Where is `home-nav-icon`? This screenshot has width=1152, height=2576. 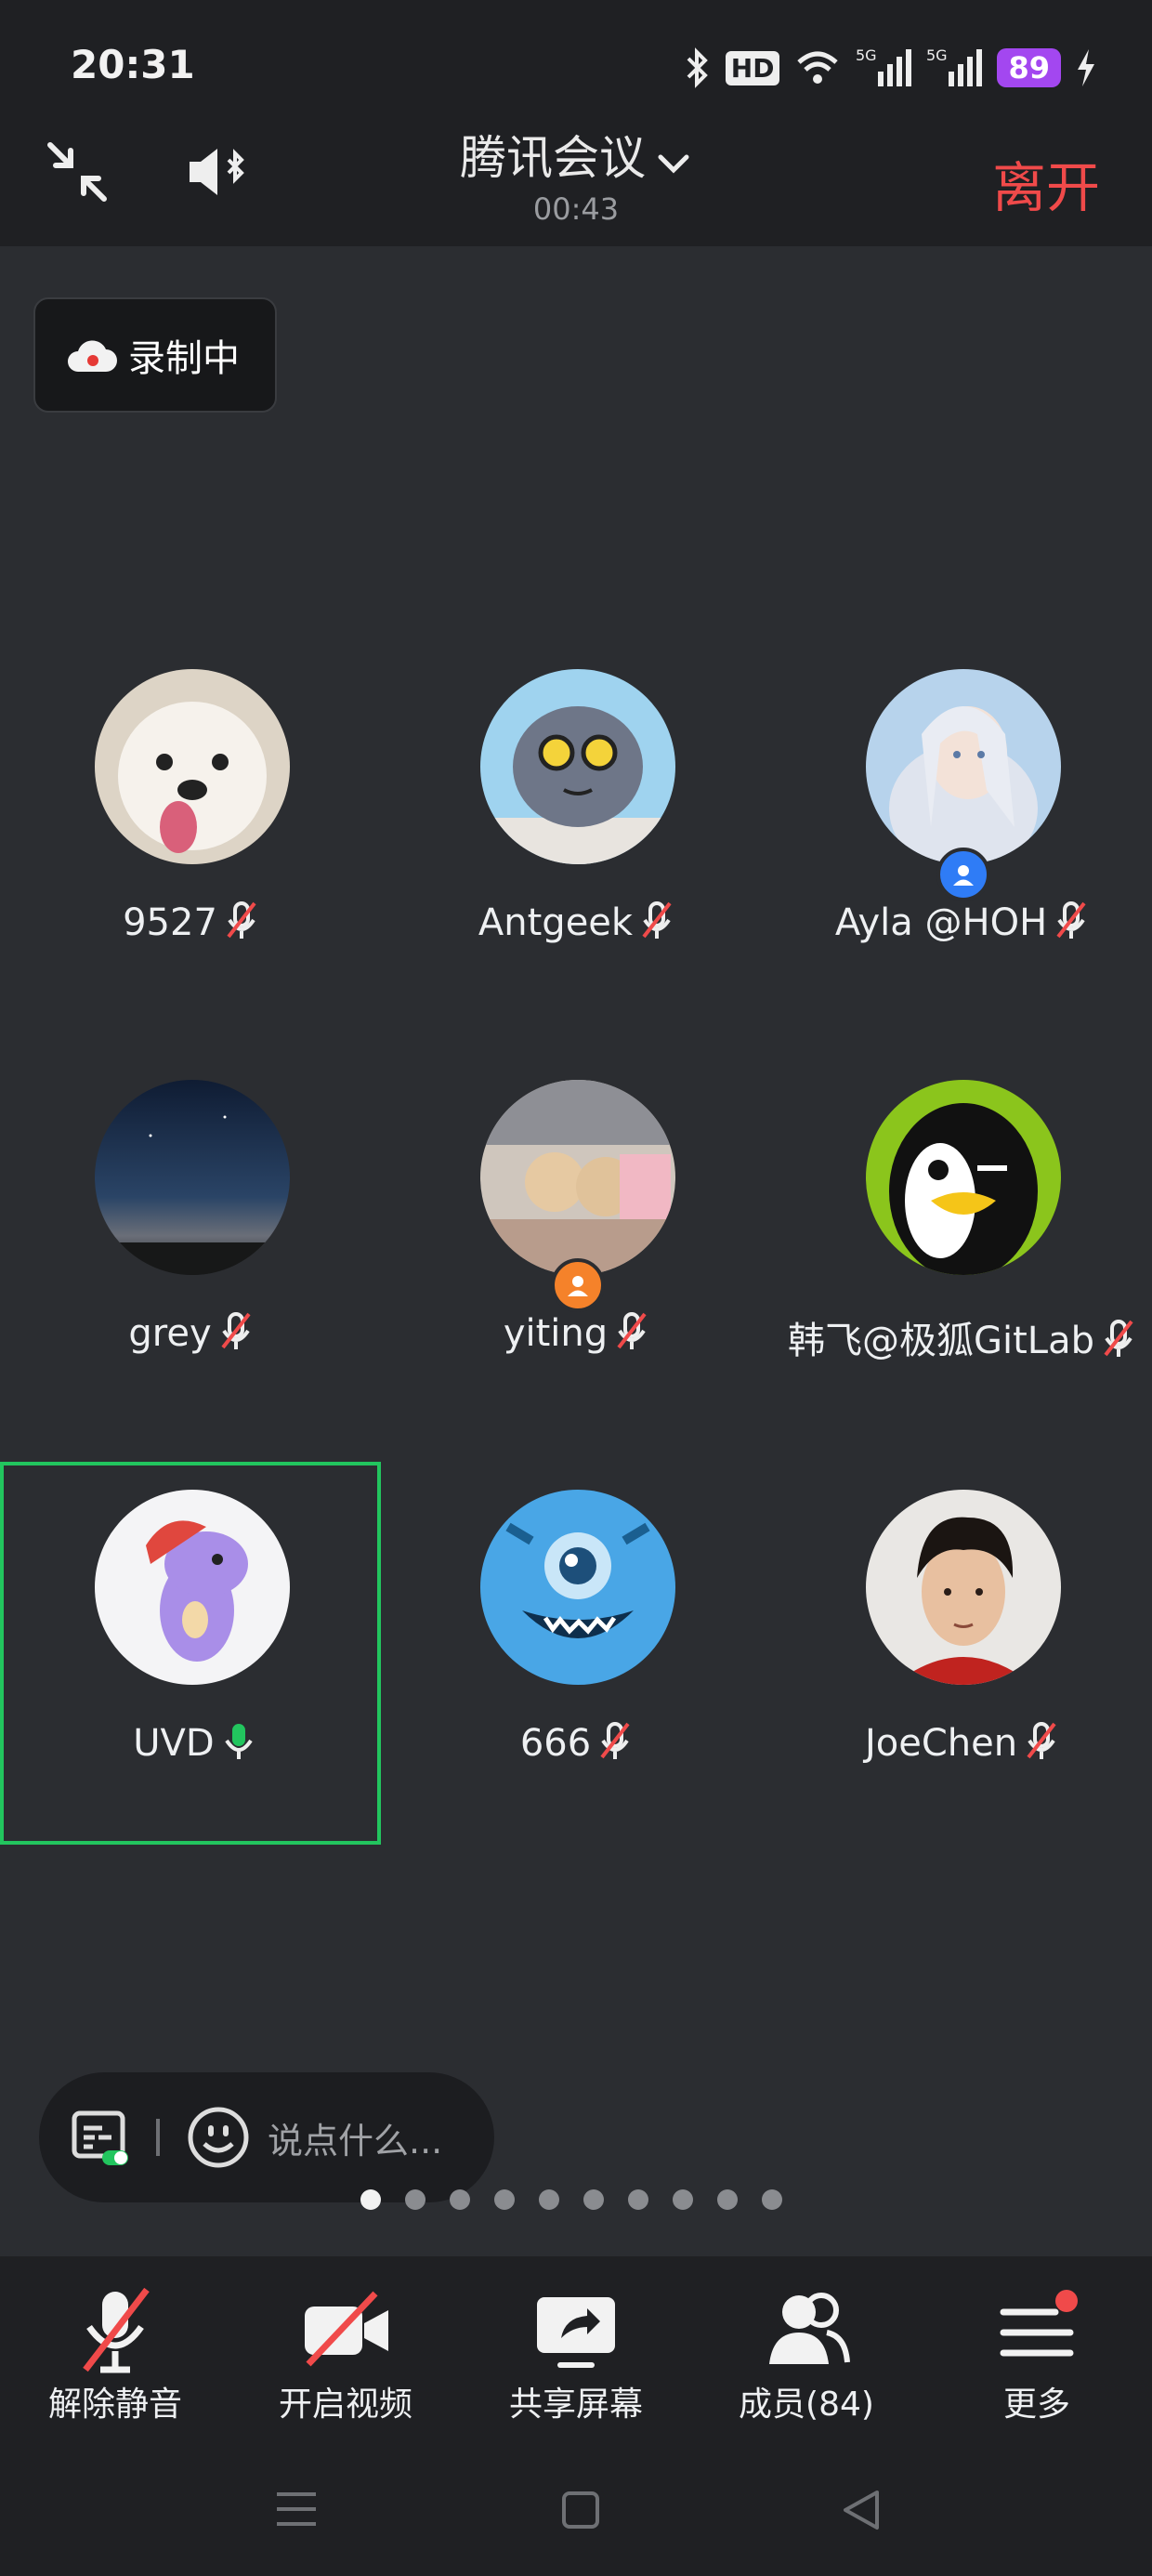 home-nav-icon is located at coordinates (580, 2510).